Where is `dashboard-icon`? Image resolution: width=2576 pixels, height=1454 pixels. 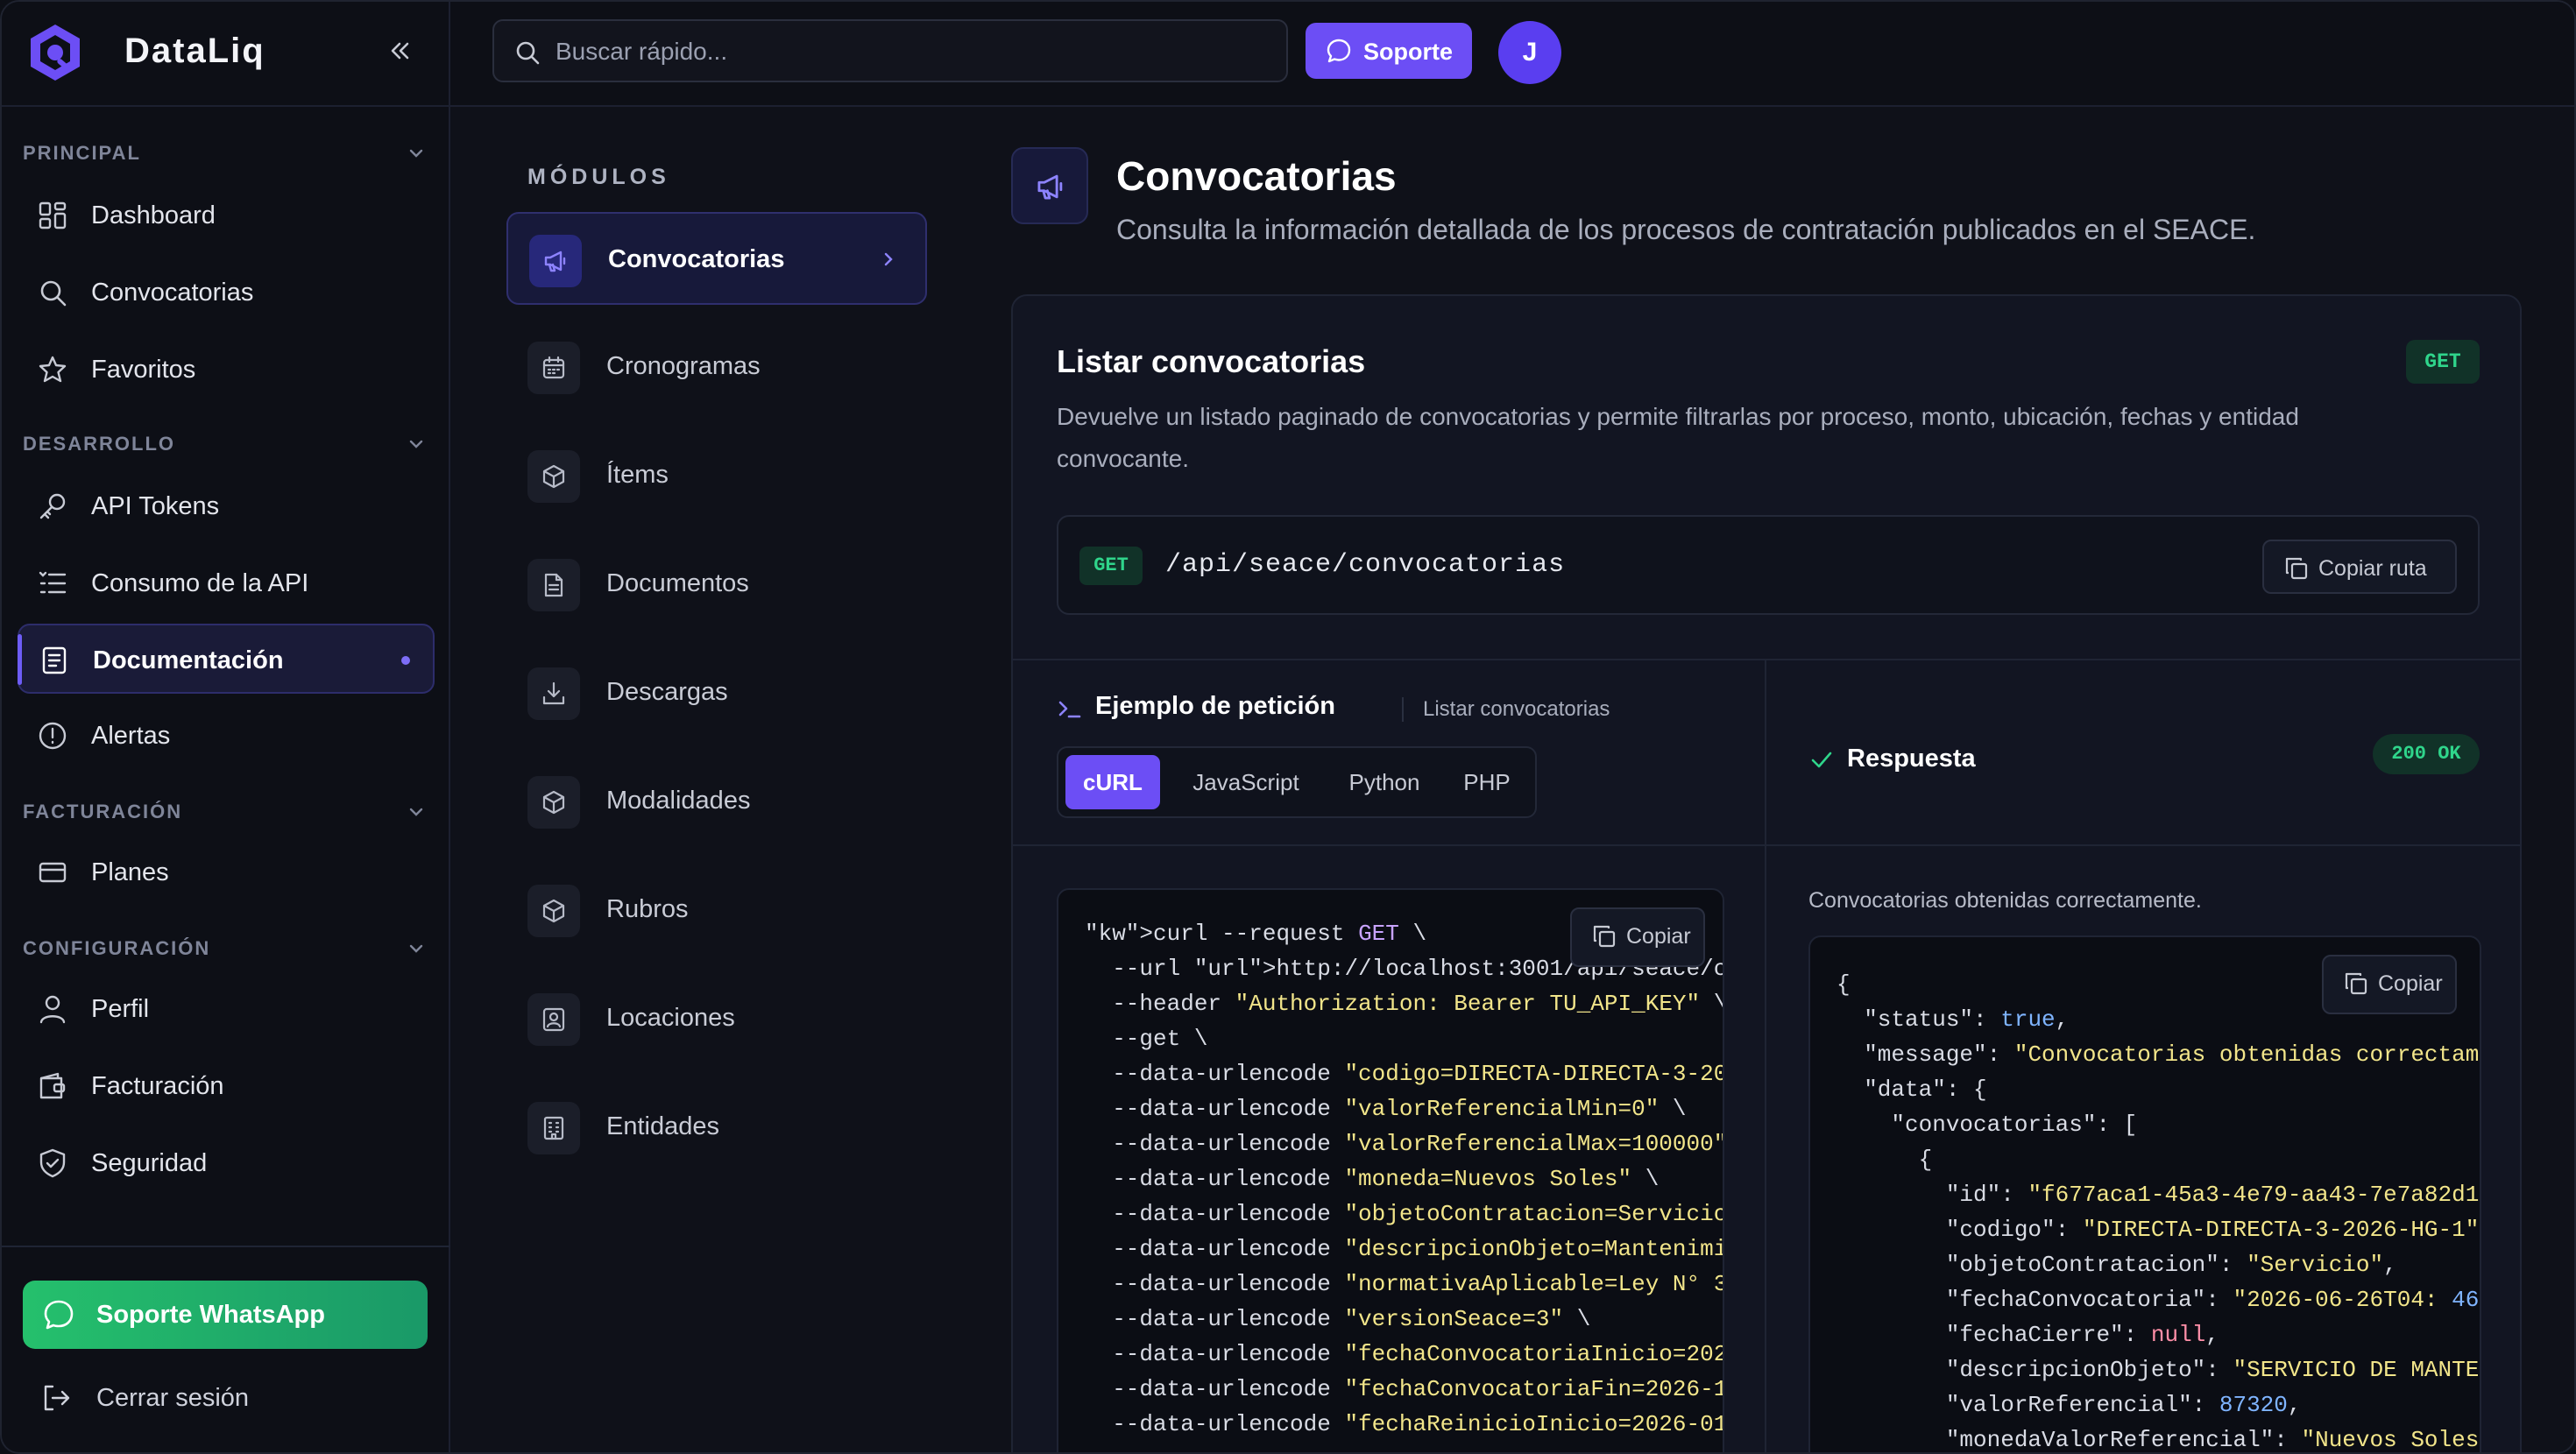
dashboard-icon is located at coordinates (53, 215).